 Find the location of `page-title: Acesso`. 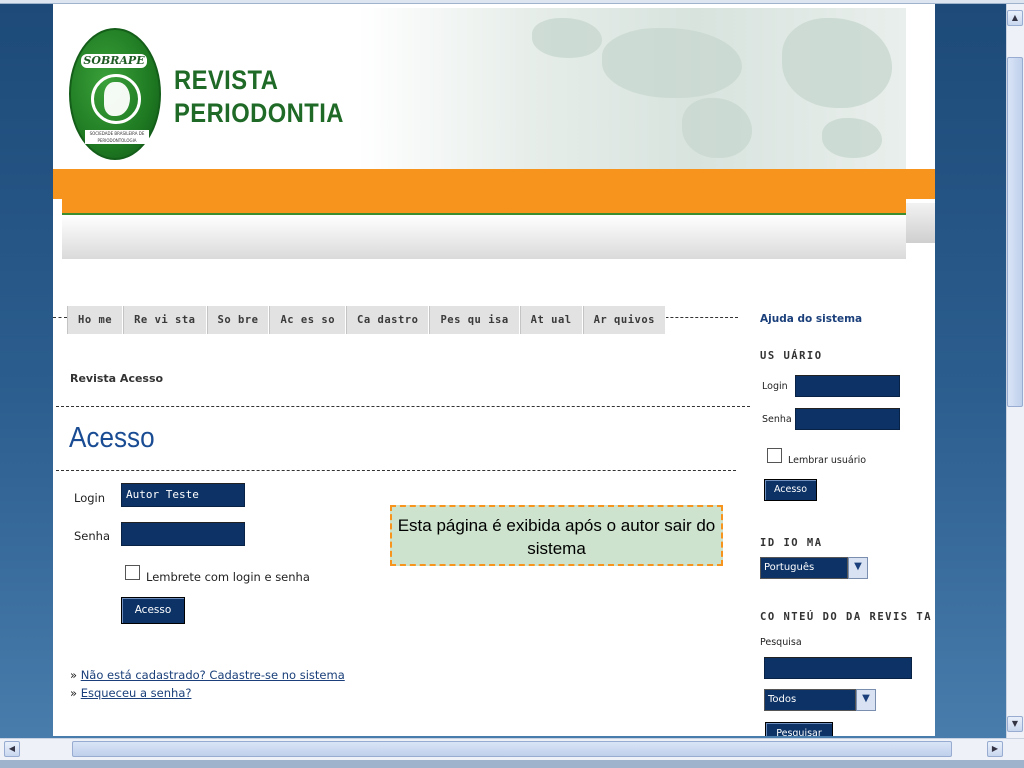

page-title: Acesso is located at coordinates (112, 438).